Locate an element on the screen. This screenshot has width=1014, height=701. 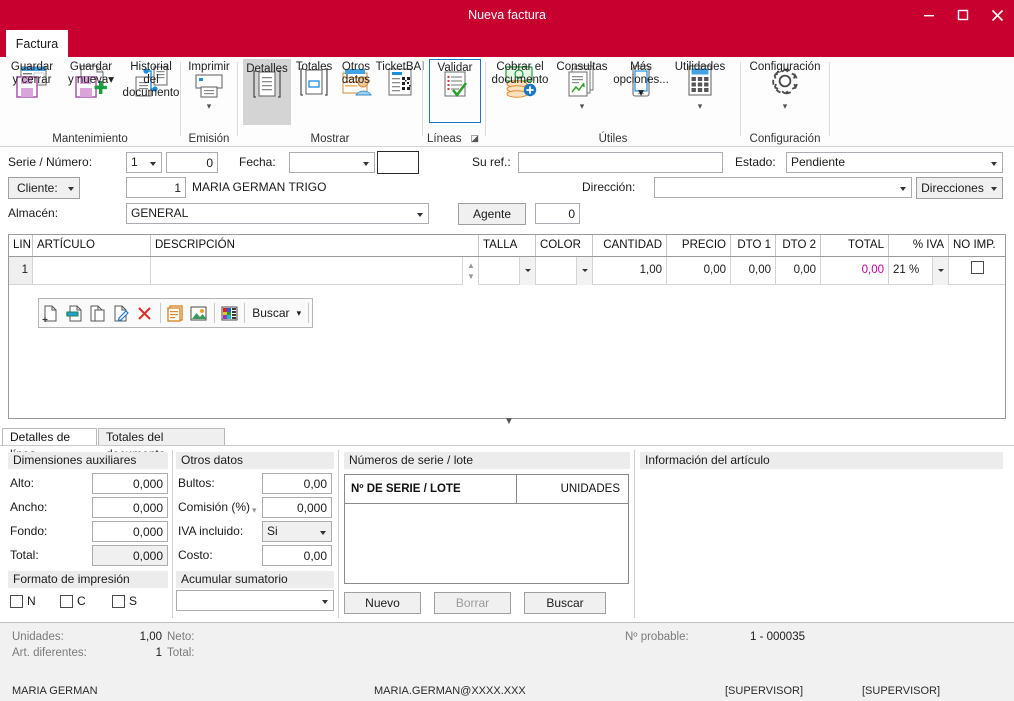
agente-button: Agente is located at coordinates (492, 214).